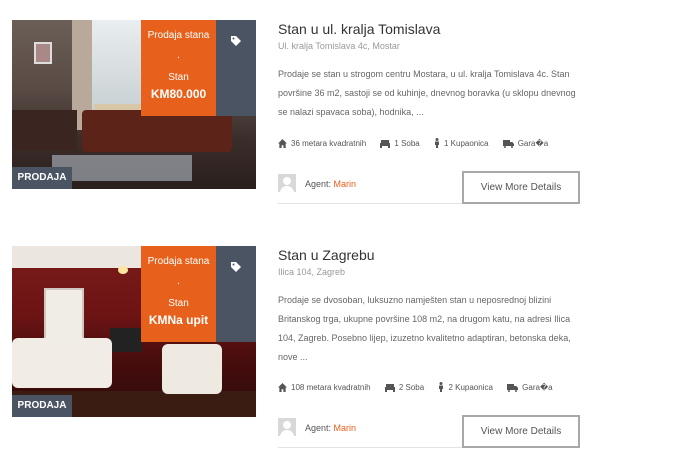  Describe the element at coordinates (178, 320) in the screenshot. I see `property-price: KMNa upit` at that location.